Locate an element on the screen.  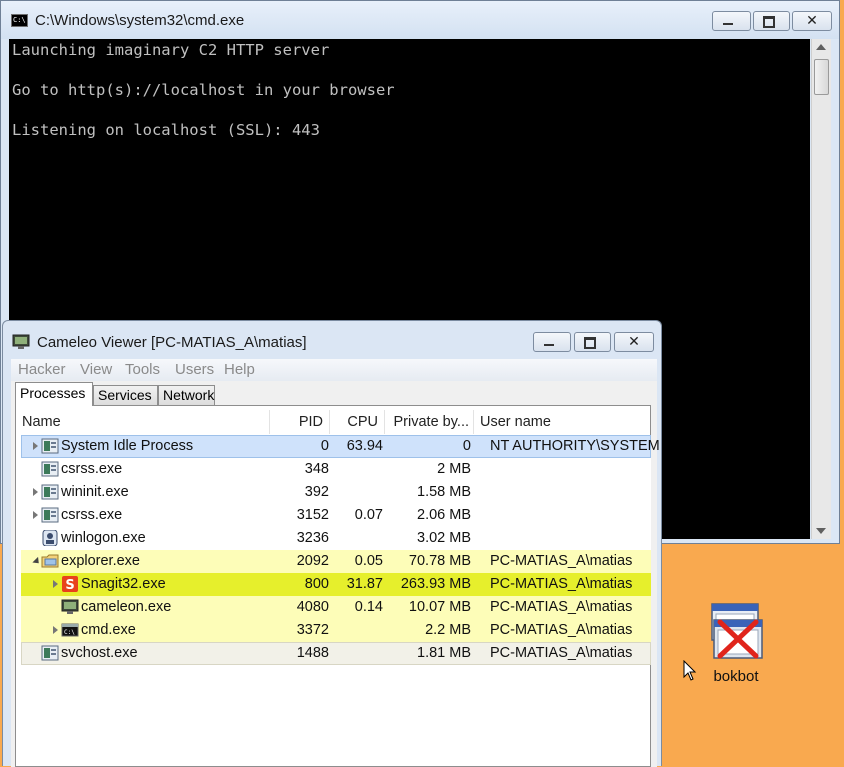
desktop-icon-label: bokbot is located at coordinates (736, 676).